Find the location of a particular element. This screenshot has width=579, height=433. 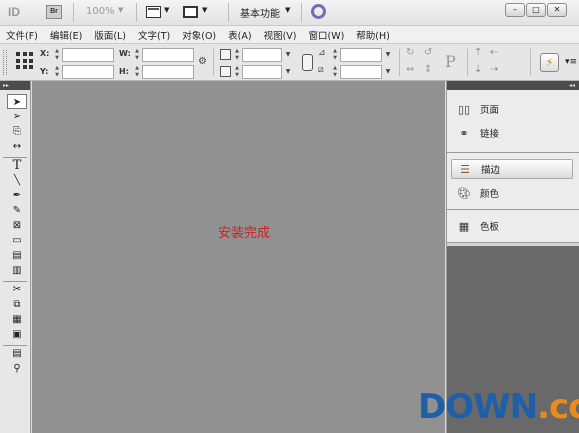

app-logo: ID is located at coordinates (14, 12).